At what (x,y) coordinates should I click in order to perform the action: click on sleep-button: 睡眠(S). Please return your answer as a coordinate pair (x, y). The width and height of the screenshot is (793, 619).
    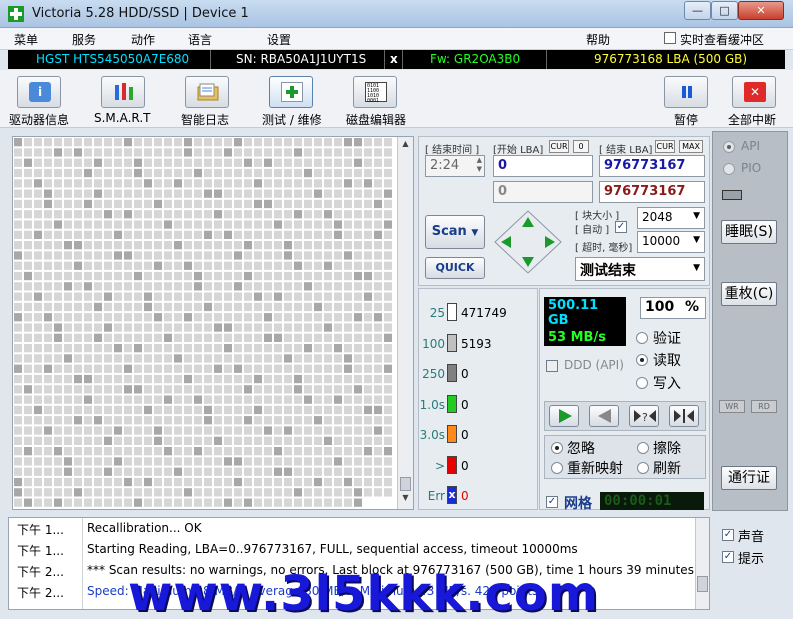
    Looking at the image, I should click on (749, 232).